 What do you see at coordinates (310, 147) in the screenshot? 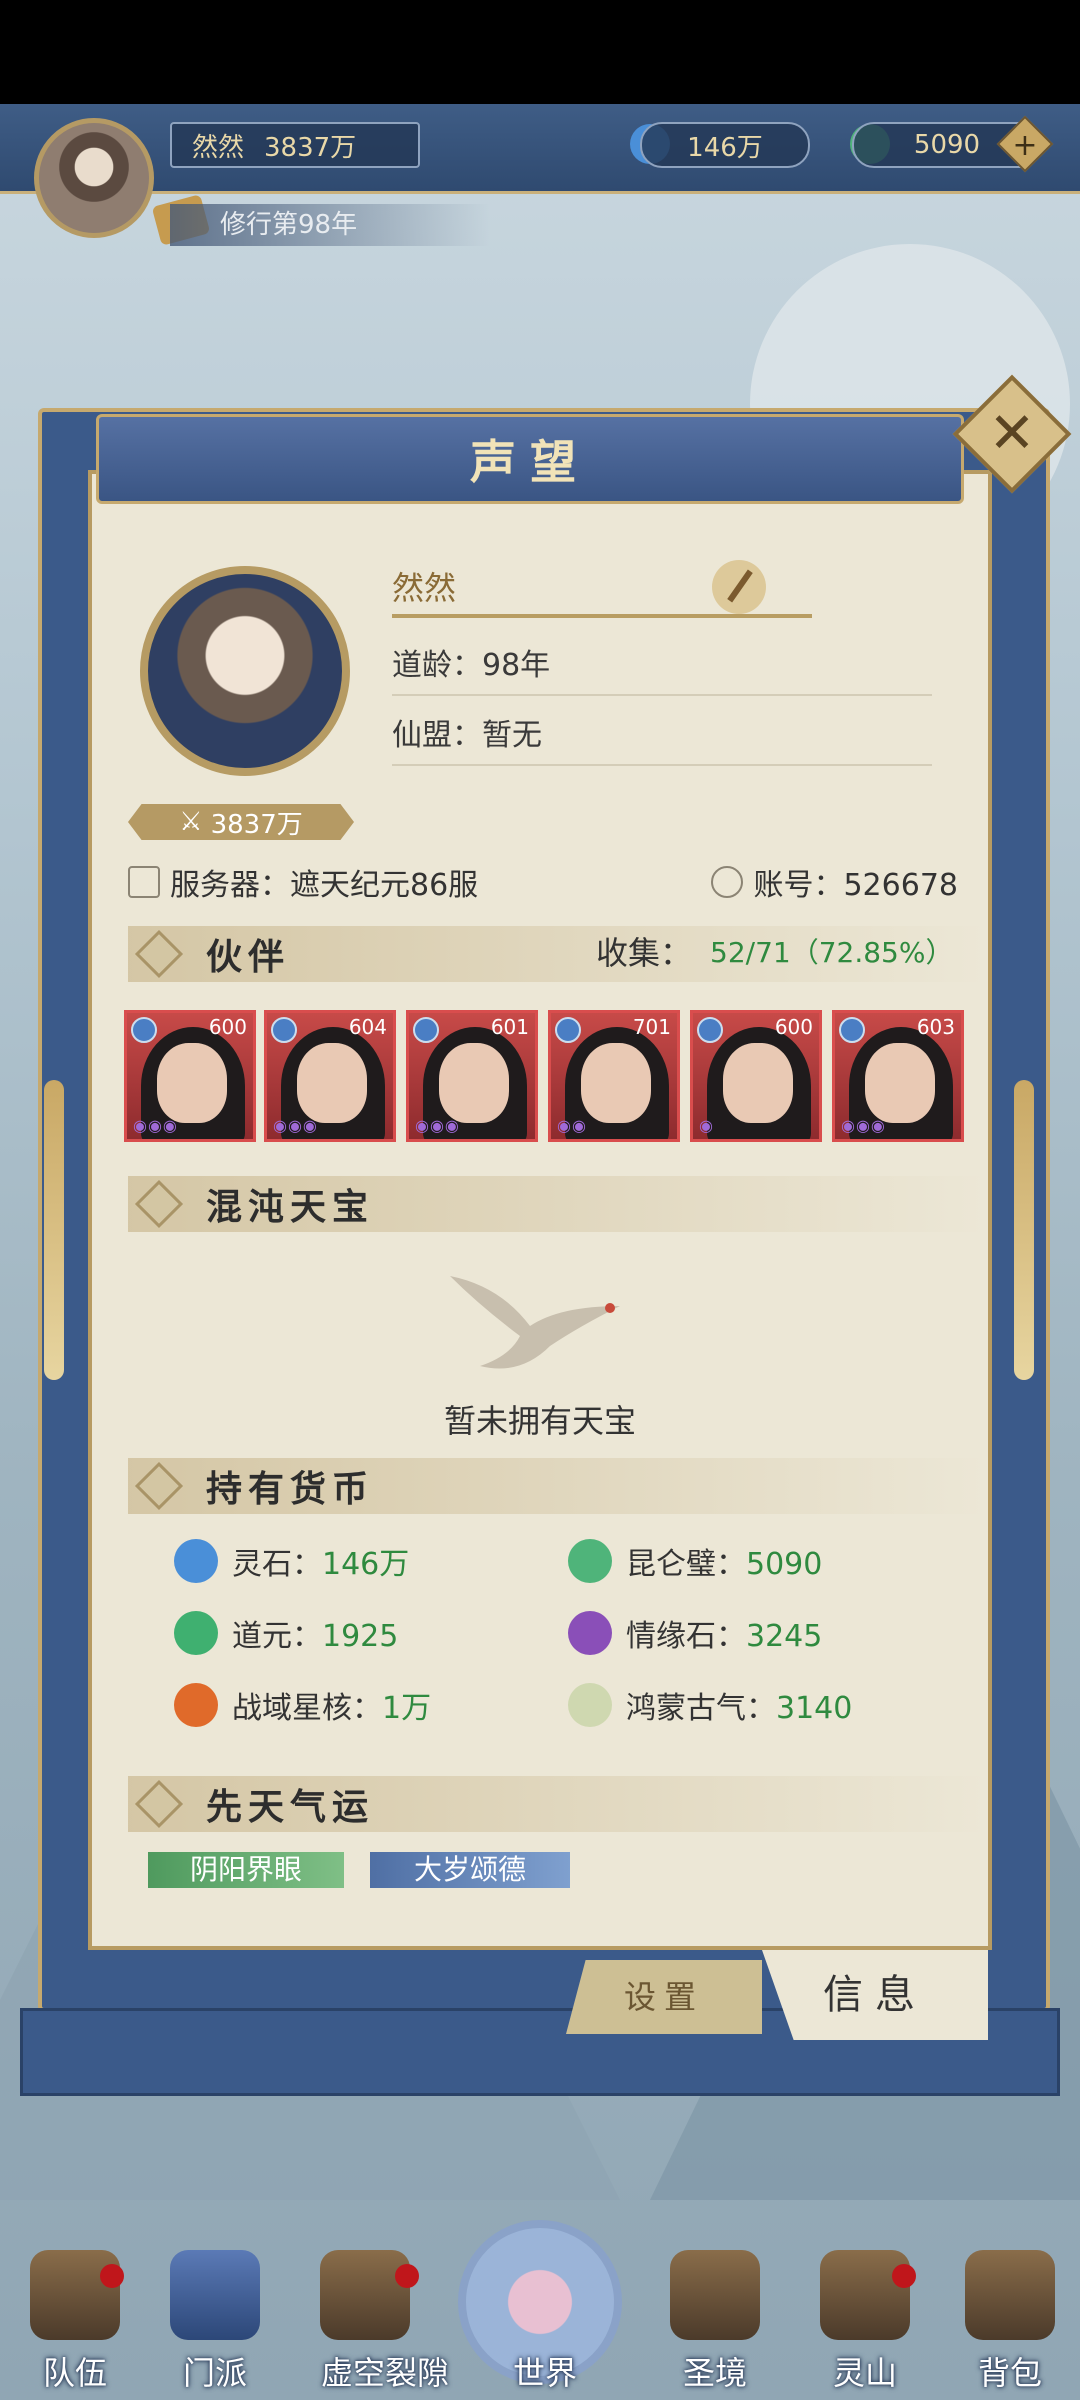
I see `power-value: 3837万` at bounding box center [310, 147].